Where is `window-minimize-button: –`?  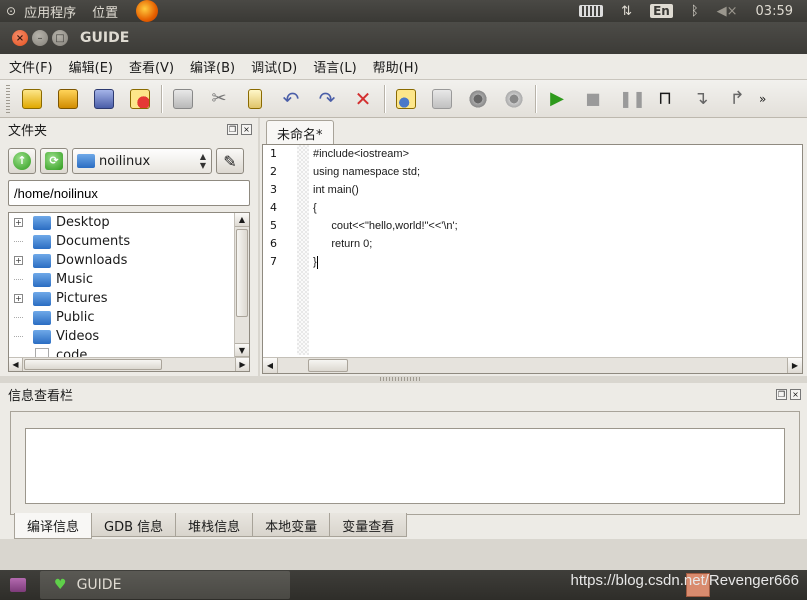
window-minimize-button: – is located at coordinates (40, 38).